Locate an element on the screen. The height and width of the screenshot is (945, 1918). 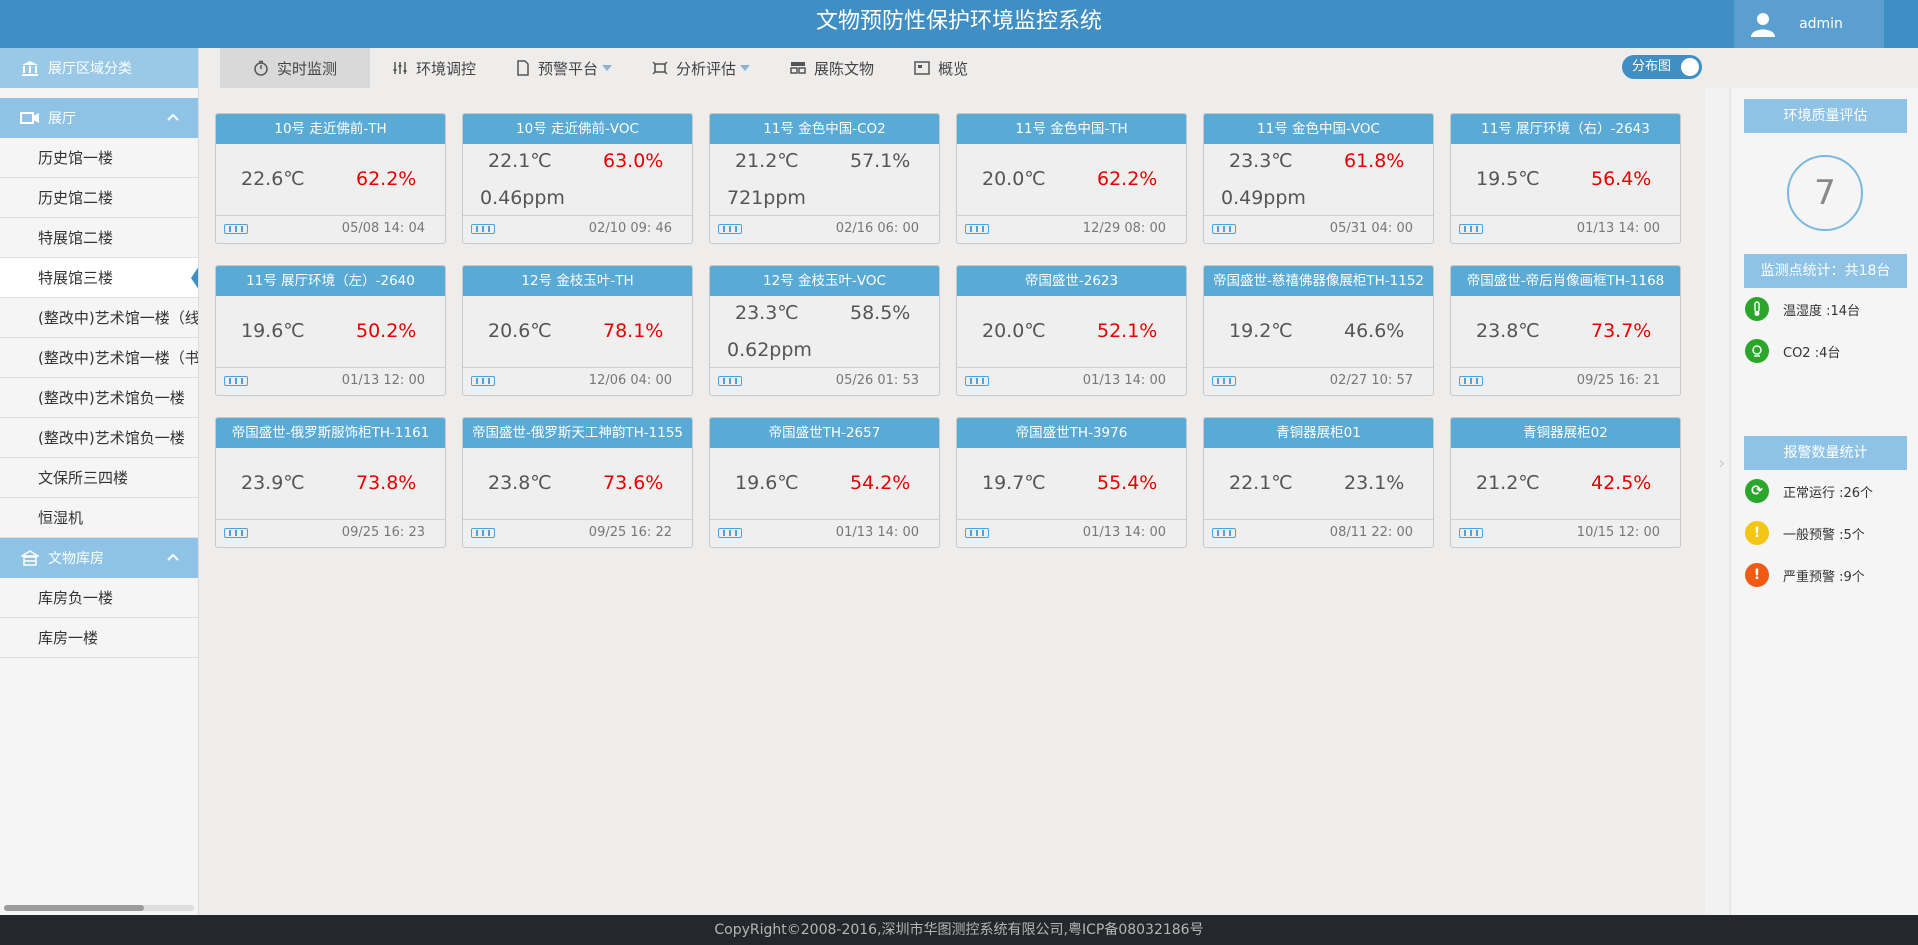
user-menu: admin is located at coordinates (1809, 24).